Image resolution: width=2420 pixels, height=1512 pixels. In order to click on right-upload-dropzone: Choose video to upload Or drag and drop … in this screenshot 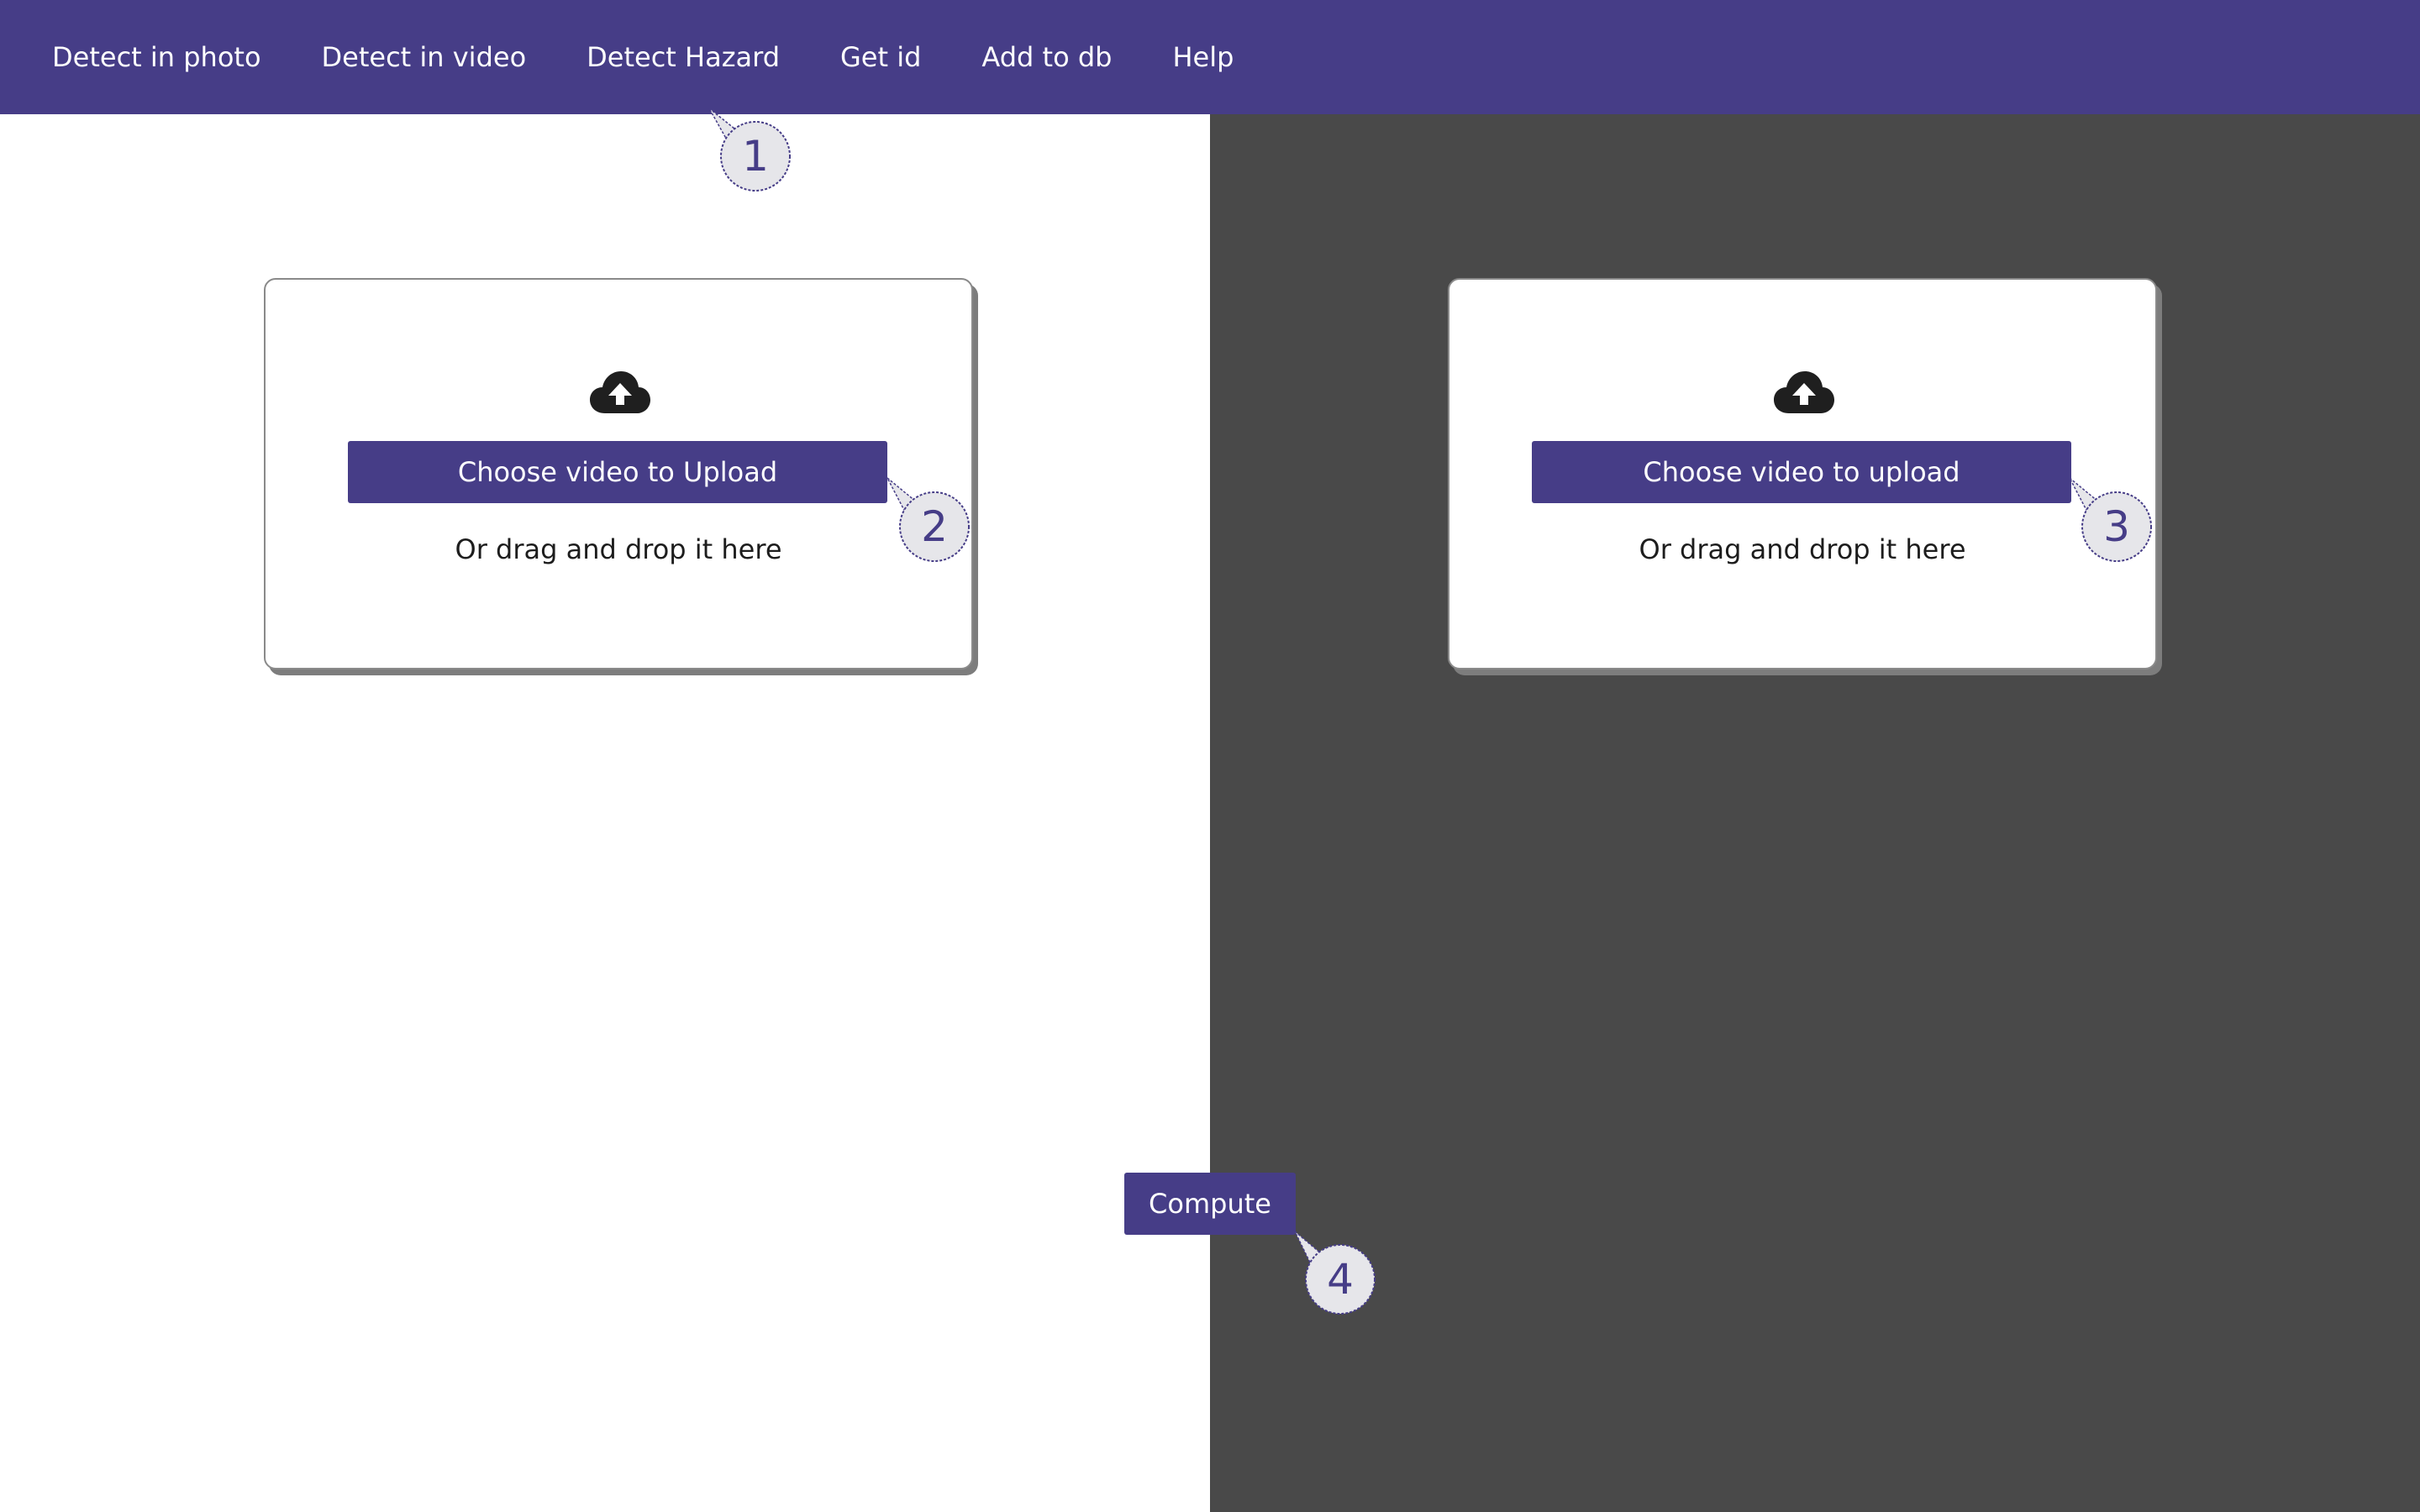, I will do `click(1802, 473)`.